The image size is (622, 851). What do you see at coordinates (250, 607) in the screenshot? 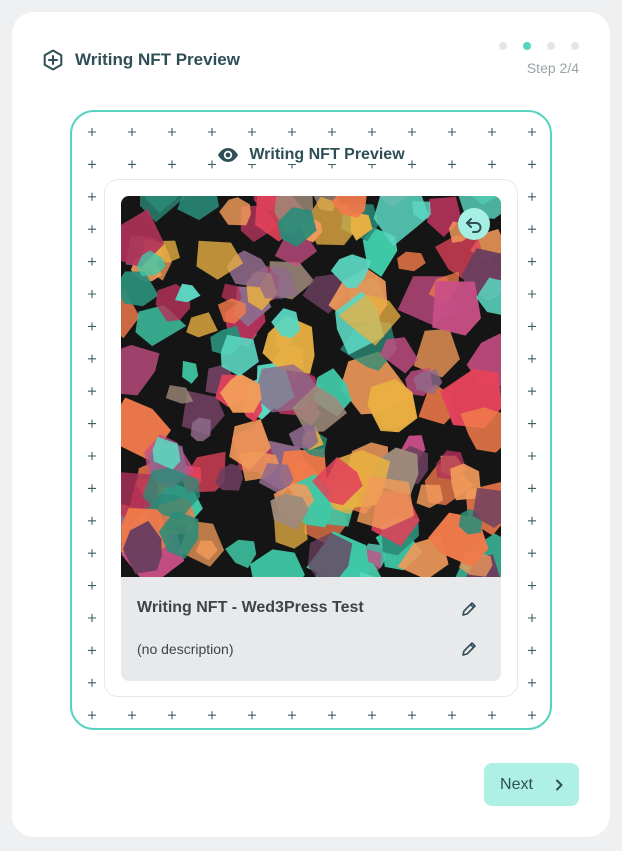
I see `nft-name: Writing NFT - Wed3Press Test` at bounding box center [250, 607].